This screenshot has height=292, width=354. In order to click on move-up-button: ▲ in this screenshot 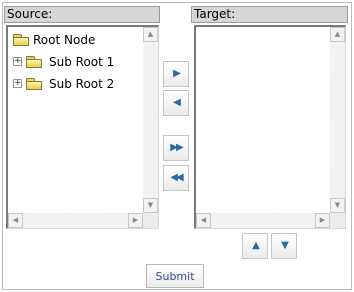, I will do `click(255, 246)`.